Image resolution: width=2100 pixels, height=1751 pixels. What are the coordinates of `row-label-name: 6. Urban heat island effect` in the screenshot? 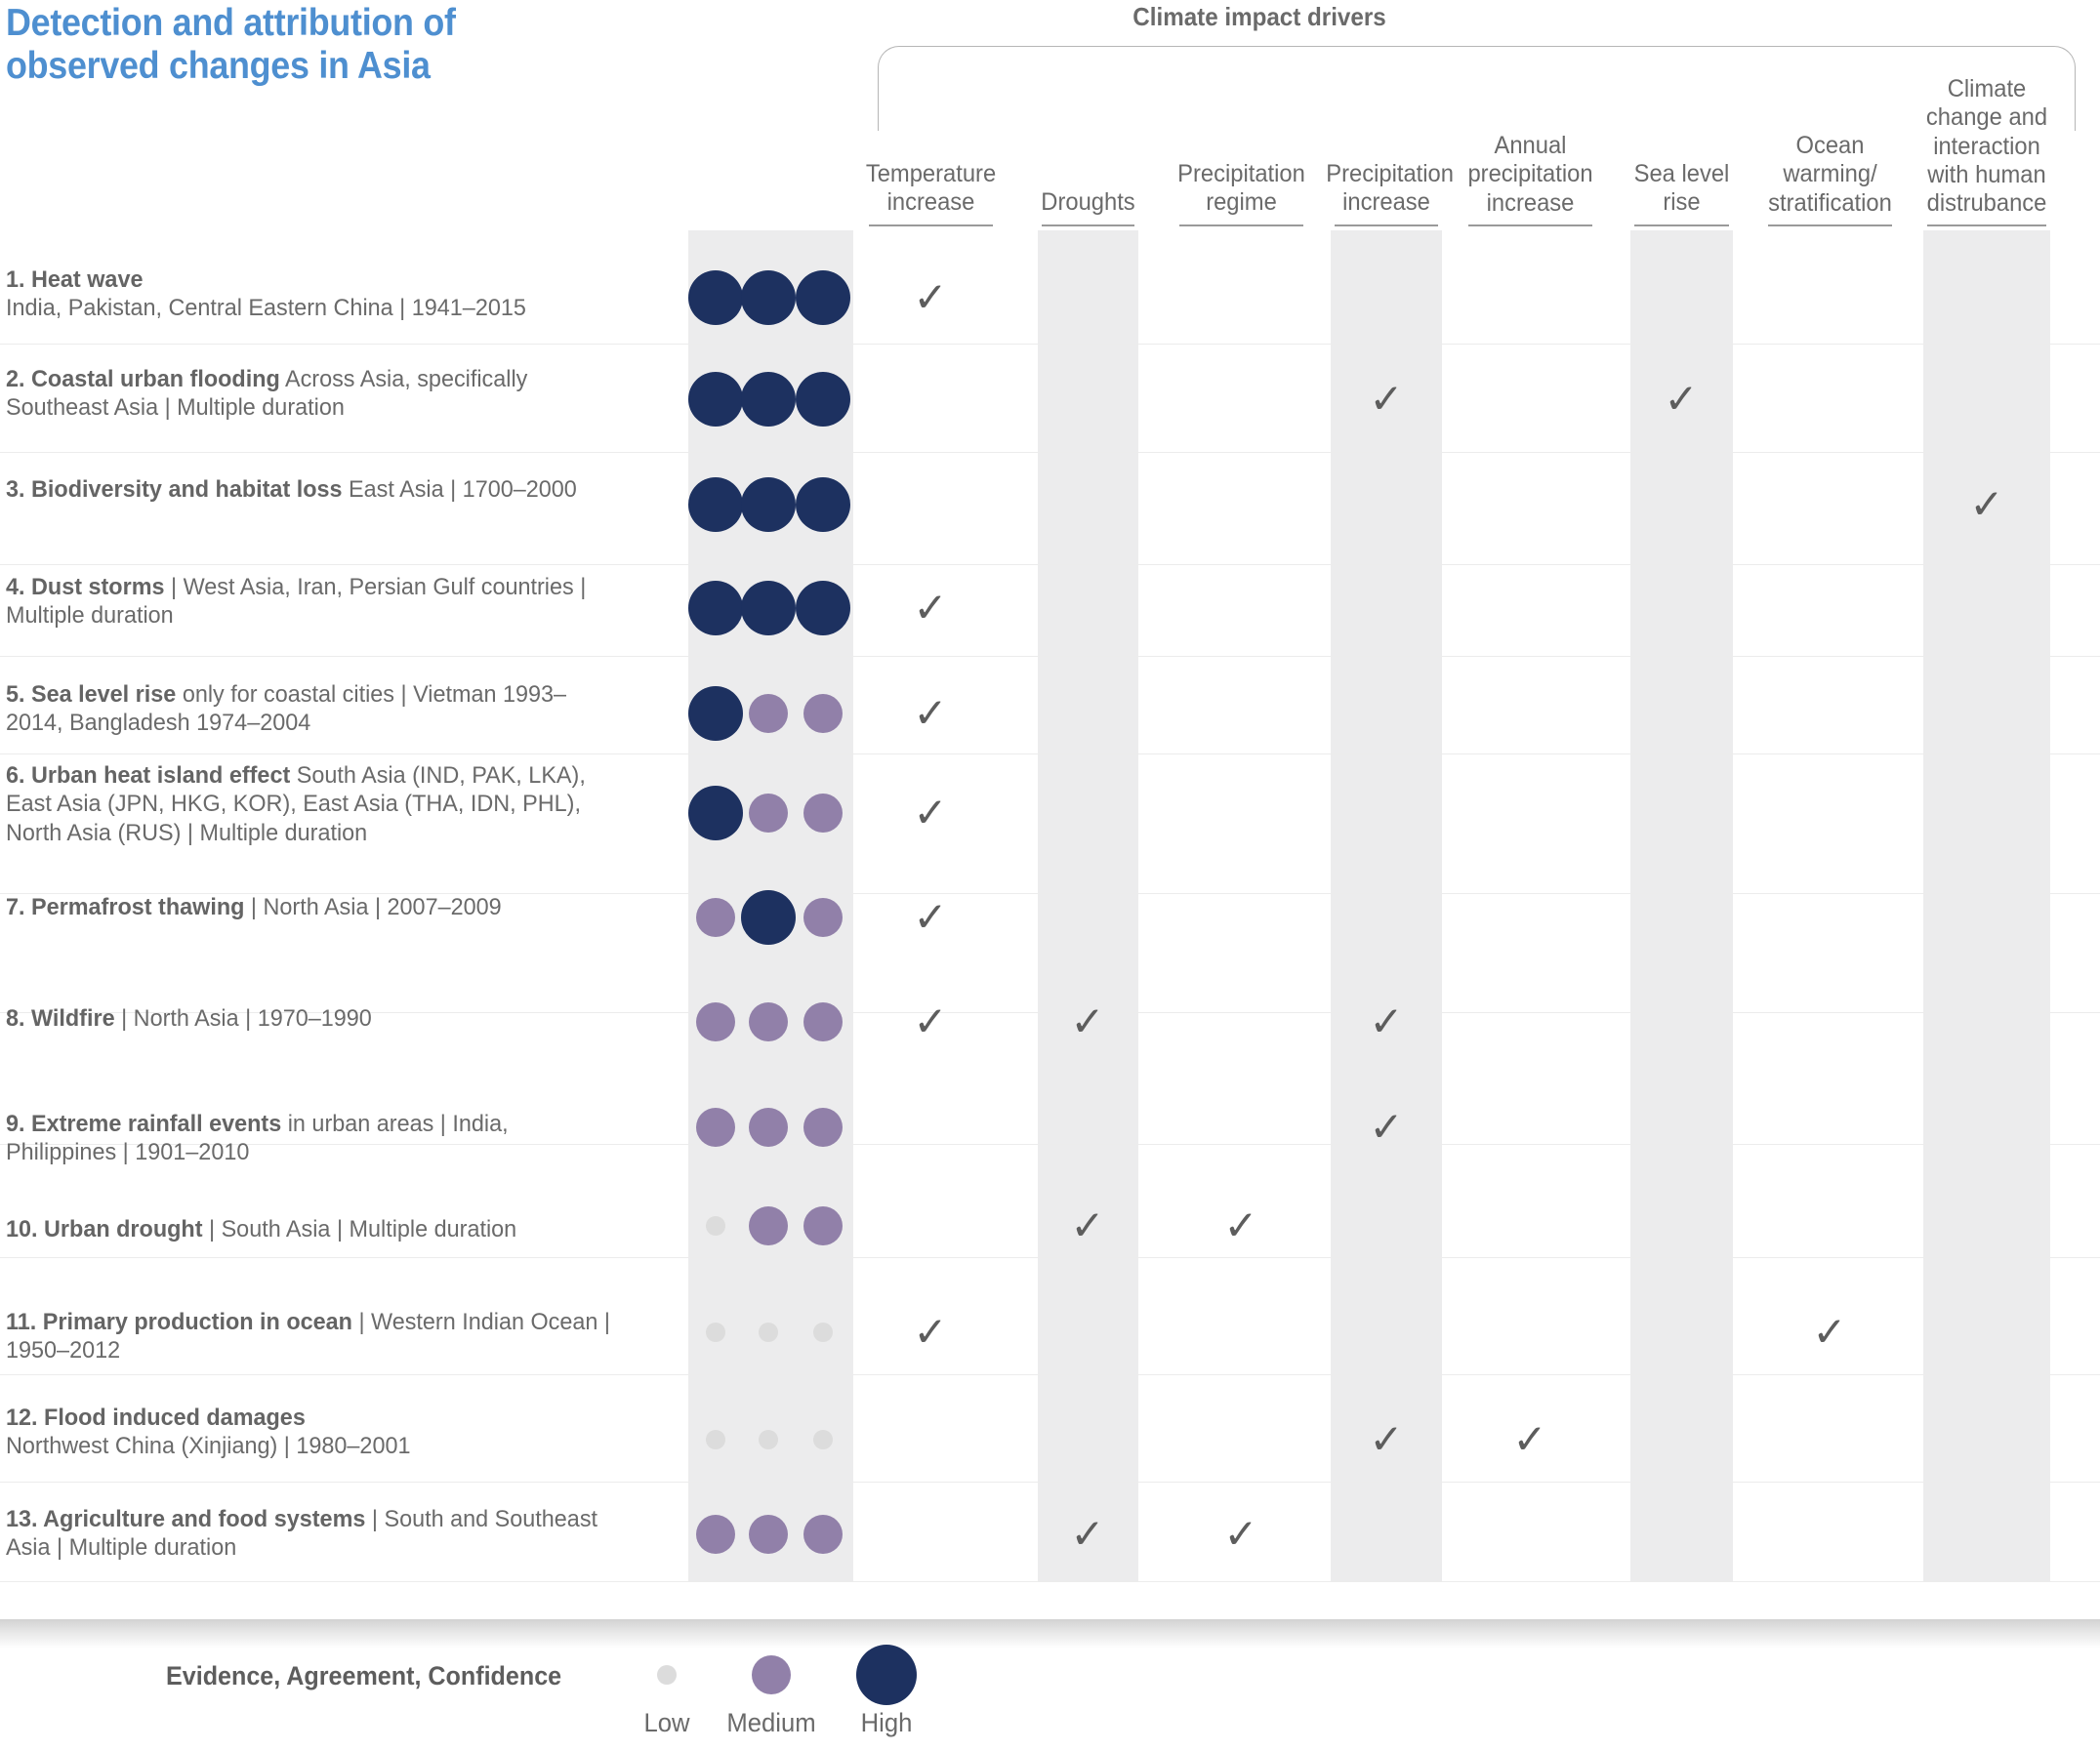 It's located at (148, 775).